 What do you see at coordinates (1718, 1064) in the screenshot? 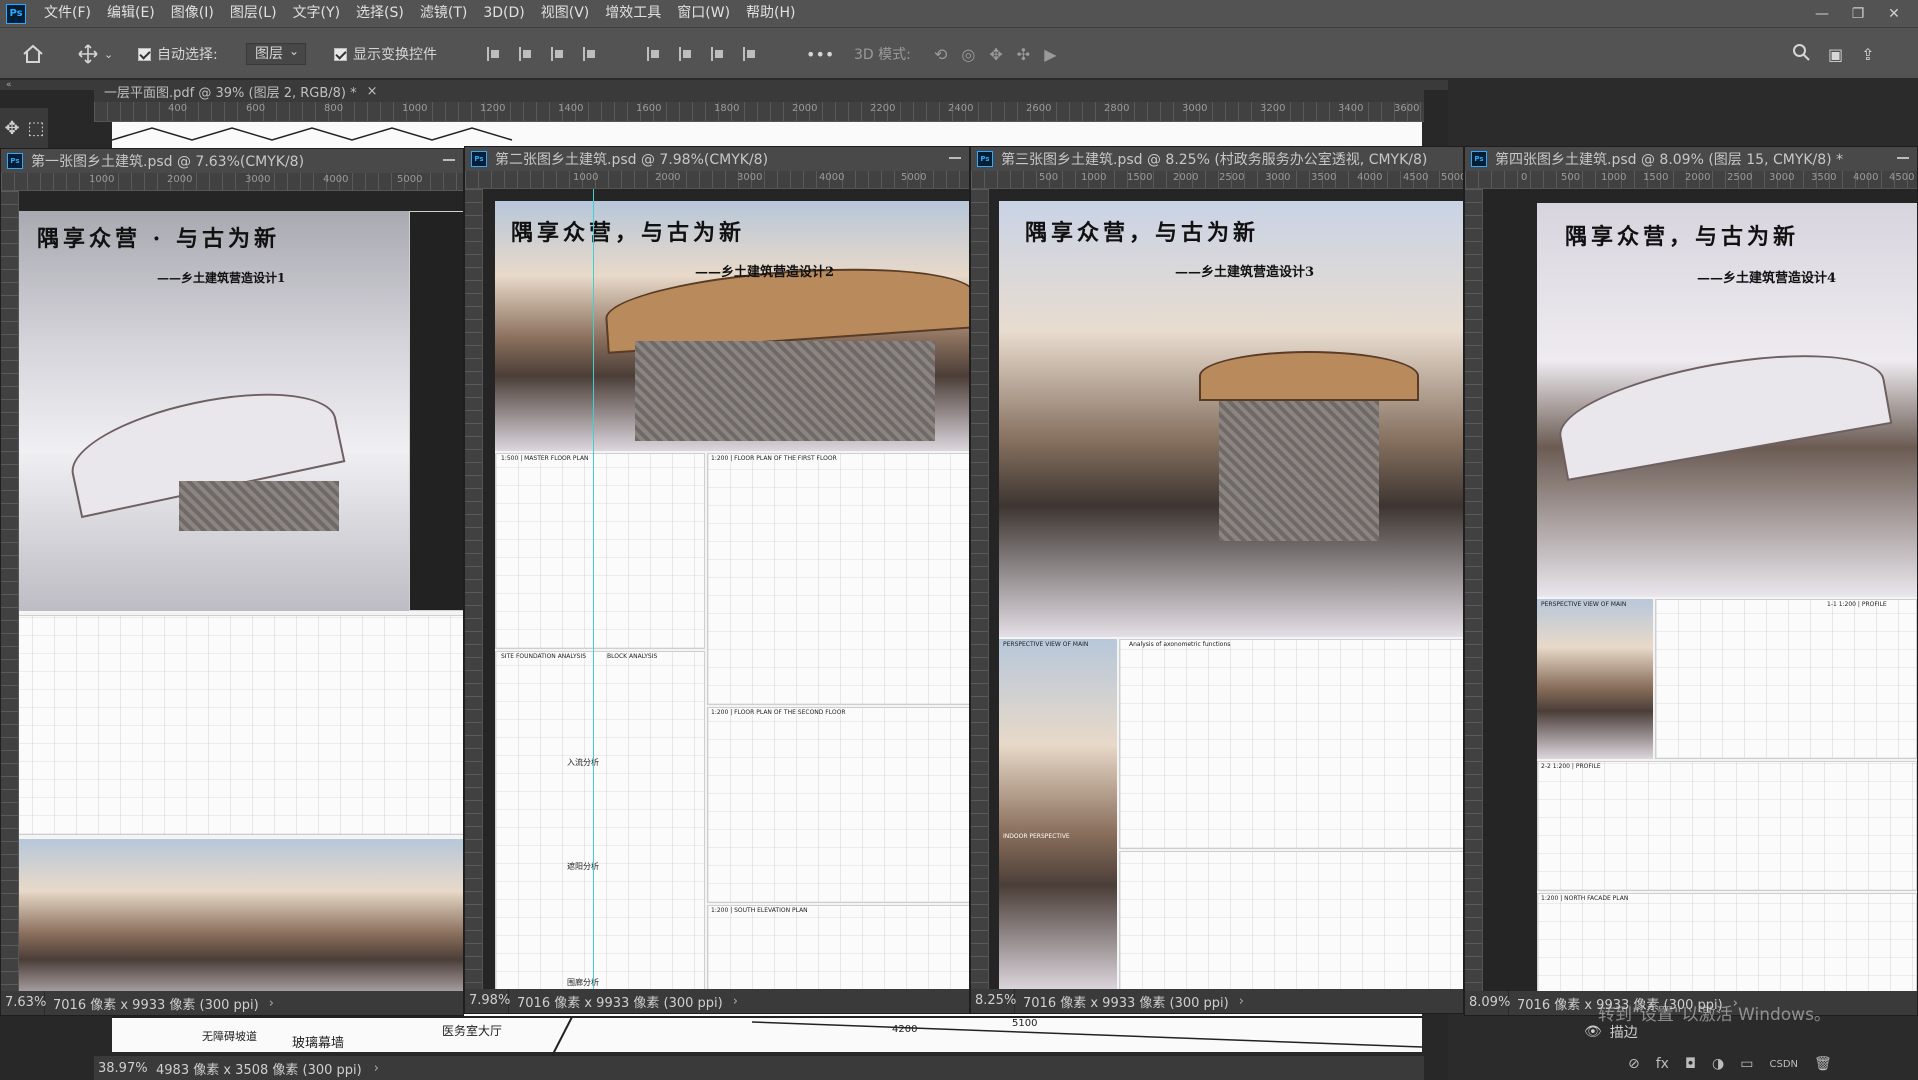
I see `adjustment-layer-icon: ◑` at bounding box center [1718, 1064].